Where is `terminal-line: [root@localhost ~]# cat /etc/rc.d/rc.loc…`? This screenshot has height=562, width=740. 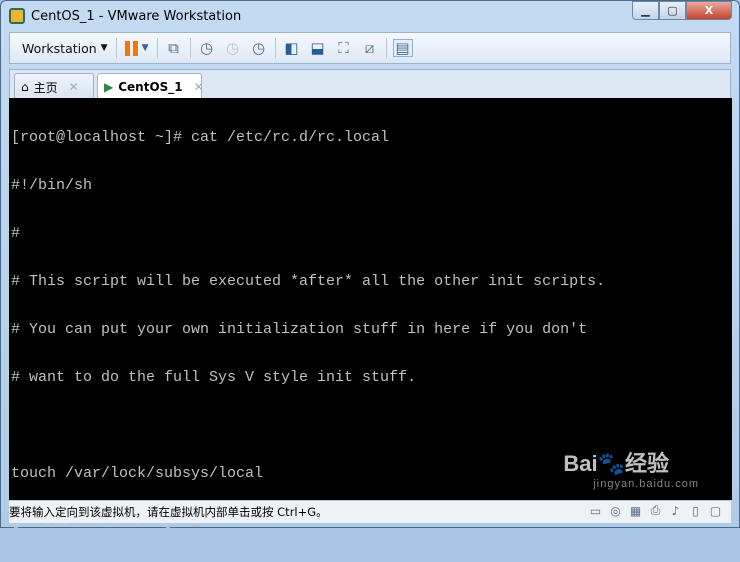
terminal-line: [root@localhost ~]# cat /etc/rc.d/rc.loc… is located at coordinates (200, 137).